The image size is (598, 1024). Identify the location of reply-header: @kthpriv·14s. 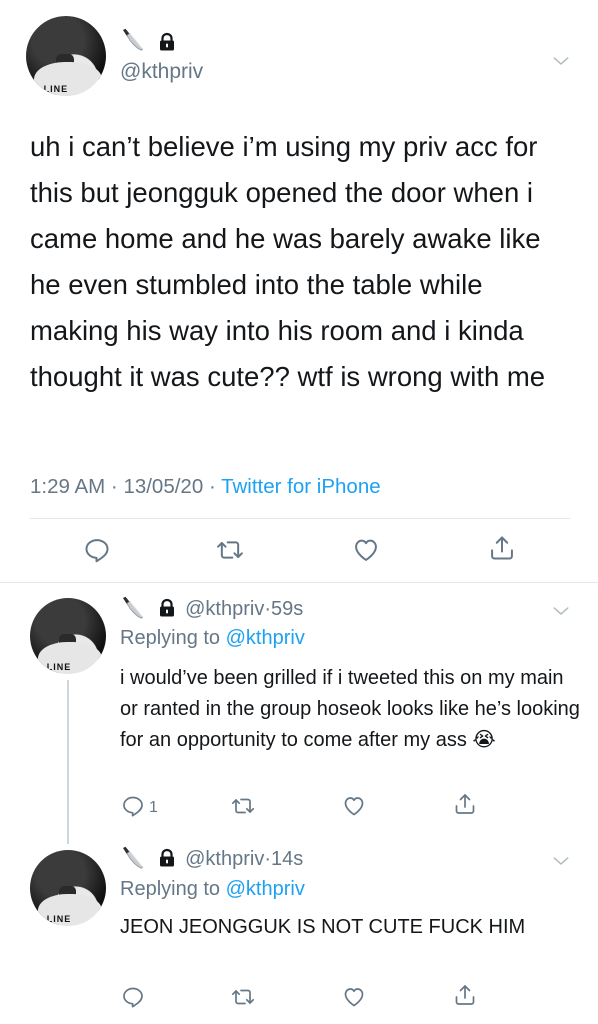
(211, 858).